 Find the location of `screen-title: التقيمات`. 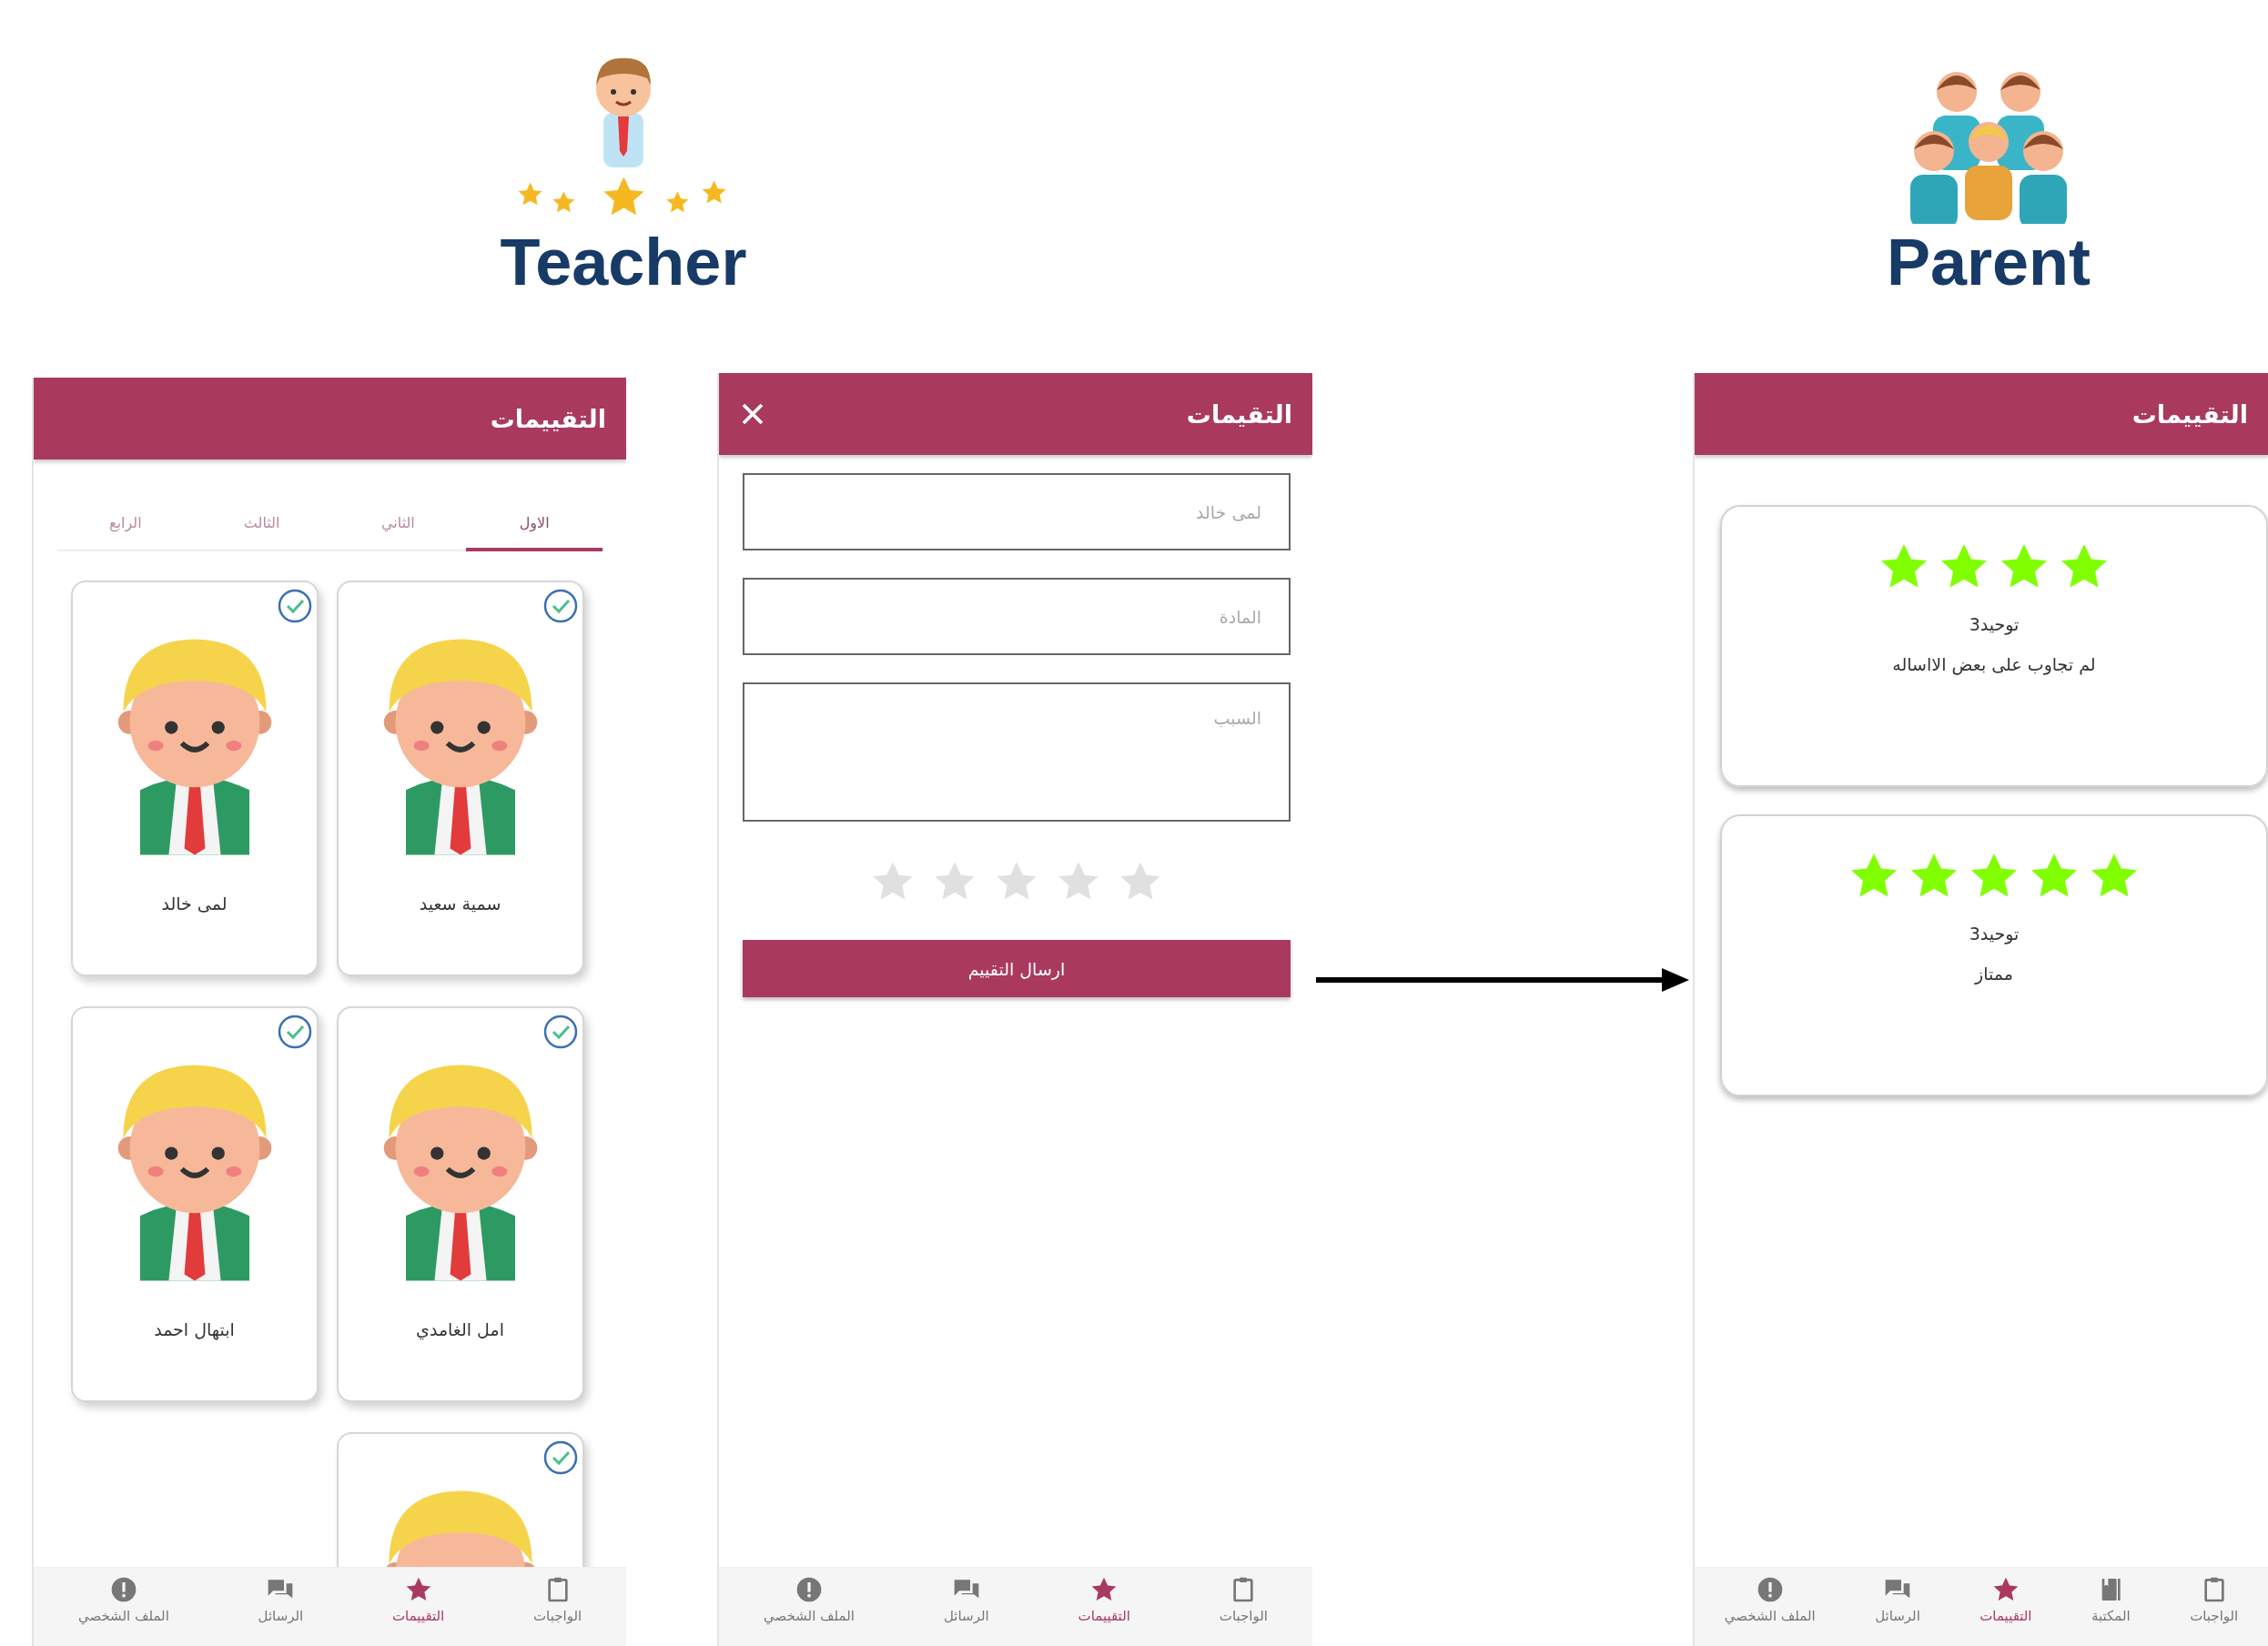

screen-title: التقيمات is located at coordinates (1239, 414).